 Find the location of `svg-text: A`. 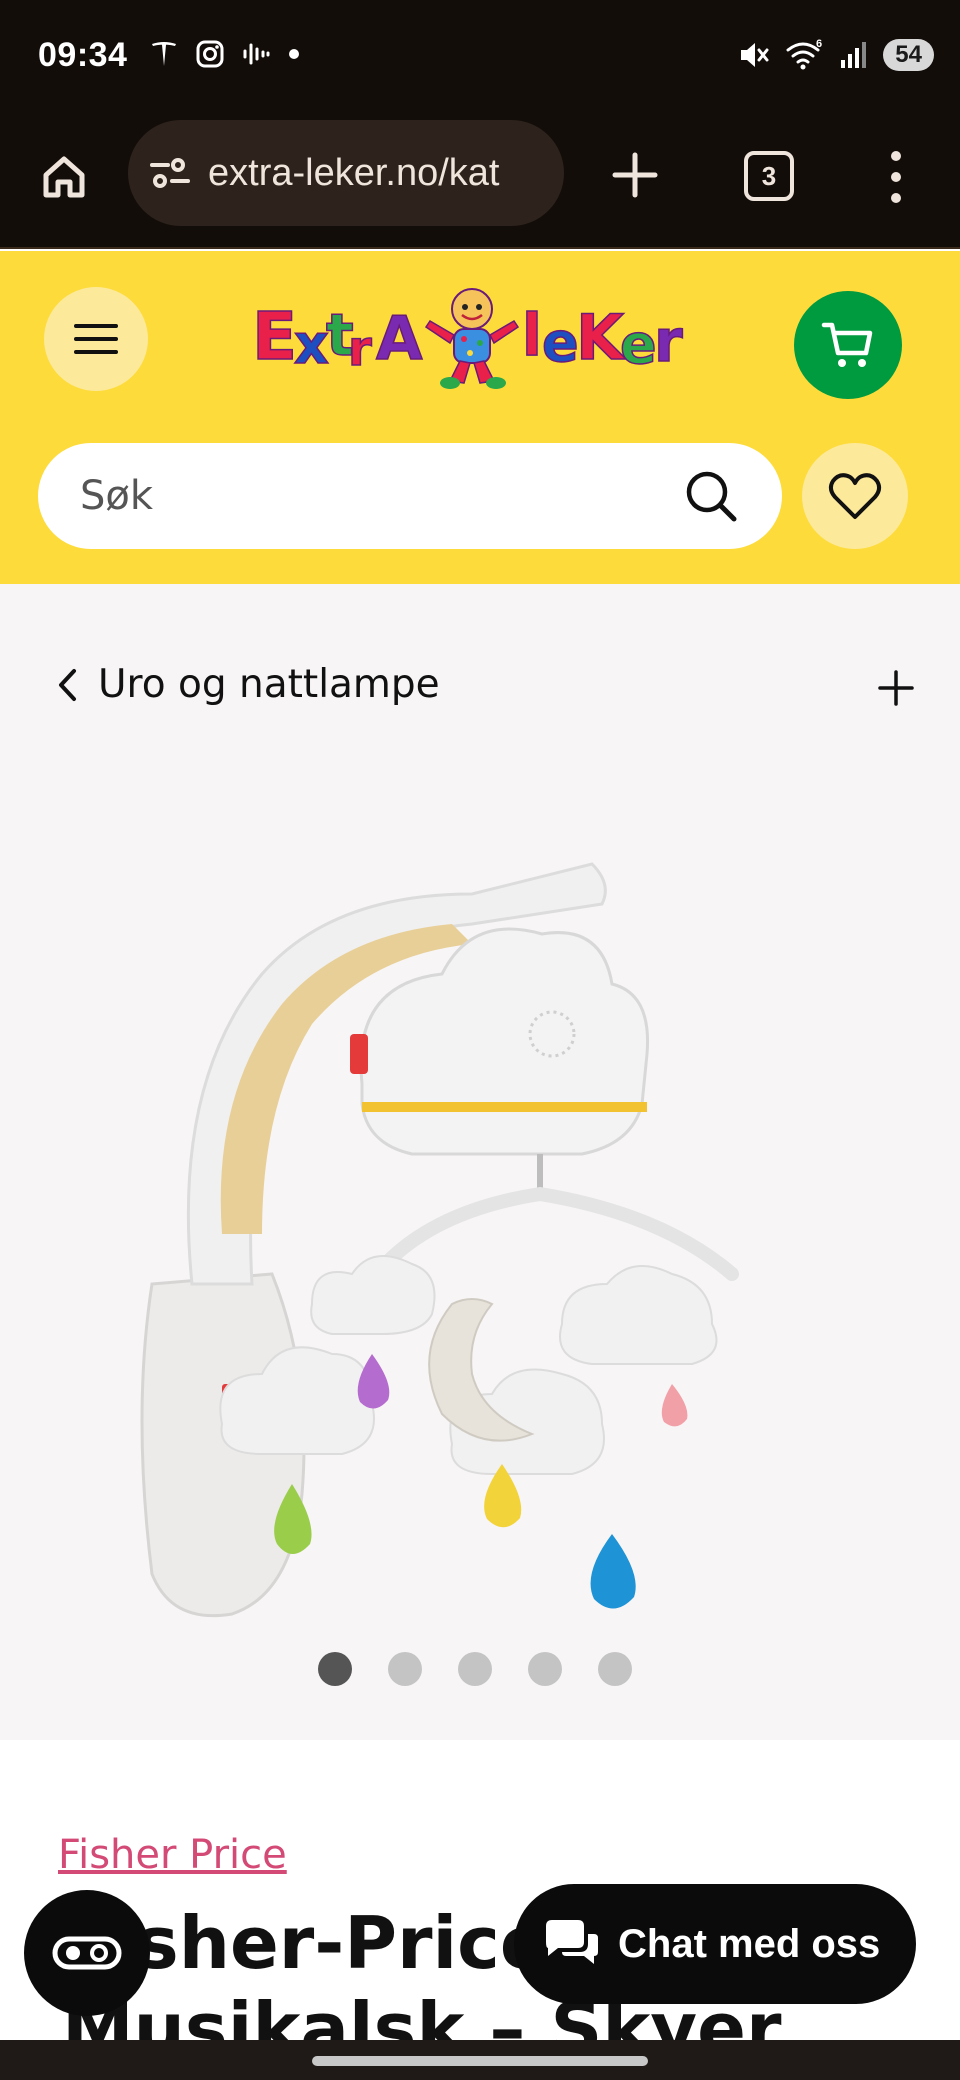

svg-text: A is located at coordinates (399, 339).